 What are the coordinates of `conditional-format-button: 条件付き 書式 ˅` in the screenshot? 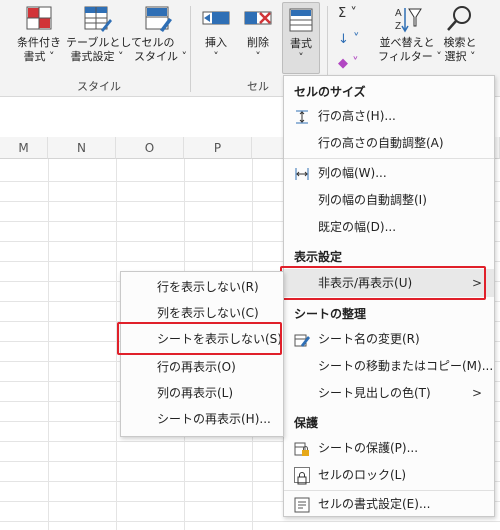 It's located at (39, 34).